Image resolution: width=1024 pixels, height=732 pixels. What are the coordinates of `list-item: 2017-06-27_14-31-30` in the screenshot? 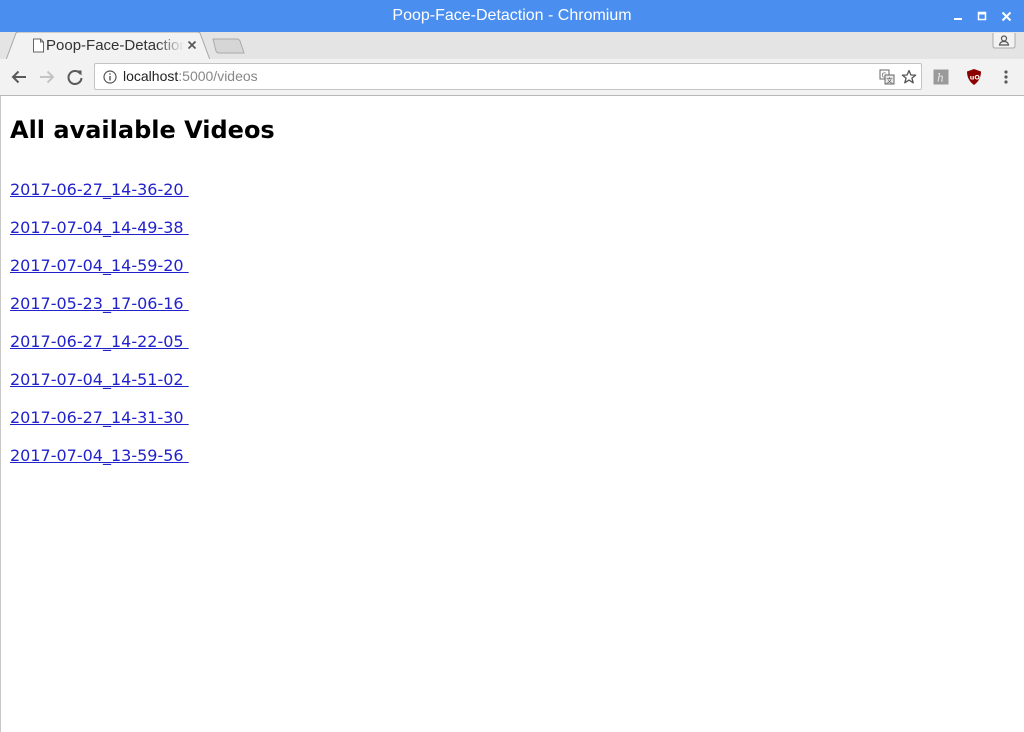 It's located at (99, 427).